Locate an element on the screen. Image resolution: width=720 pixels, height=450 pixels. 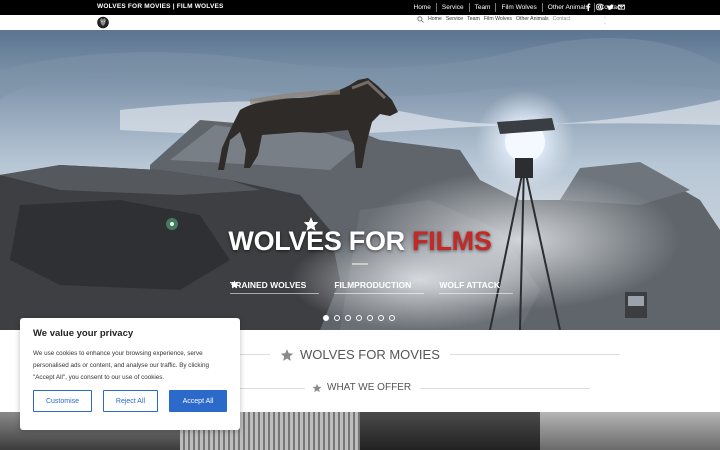
hero-link-label: WOLF ATTACK is located at coordinates (470, 285).